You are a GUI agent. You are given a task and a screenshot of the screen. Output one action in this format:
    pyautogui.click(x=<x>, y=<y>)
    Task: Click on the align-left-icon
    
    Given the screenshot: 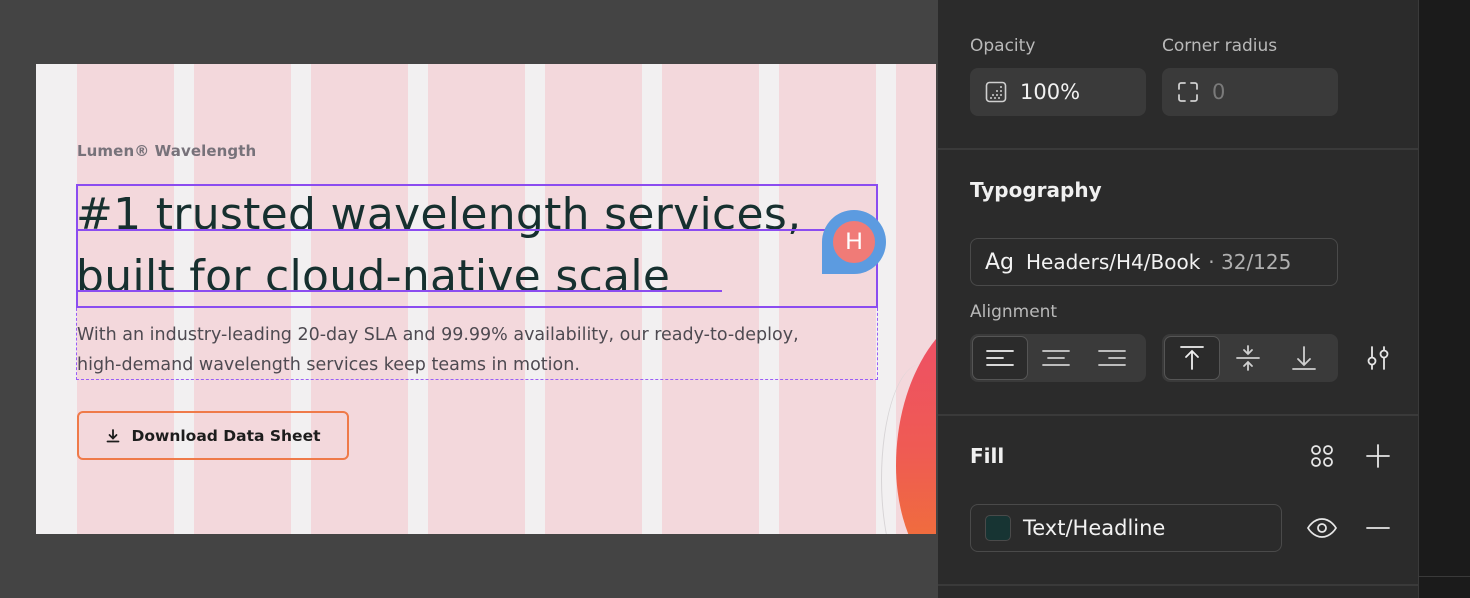 What is the action you would take?
    pyautogui.click(x=1000, y=358)
    